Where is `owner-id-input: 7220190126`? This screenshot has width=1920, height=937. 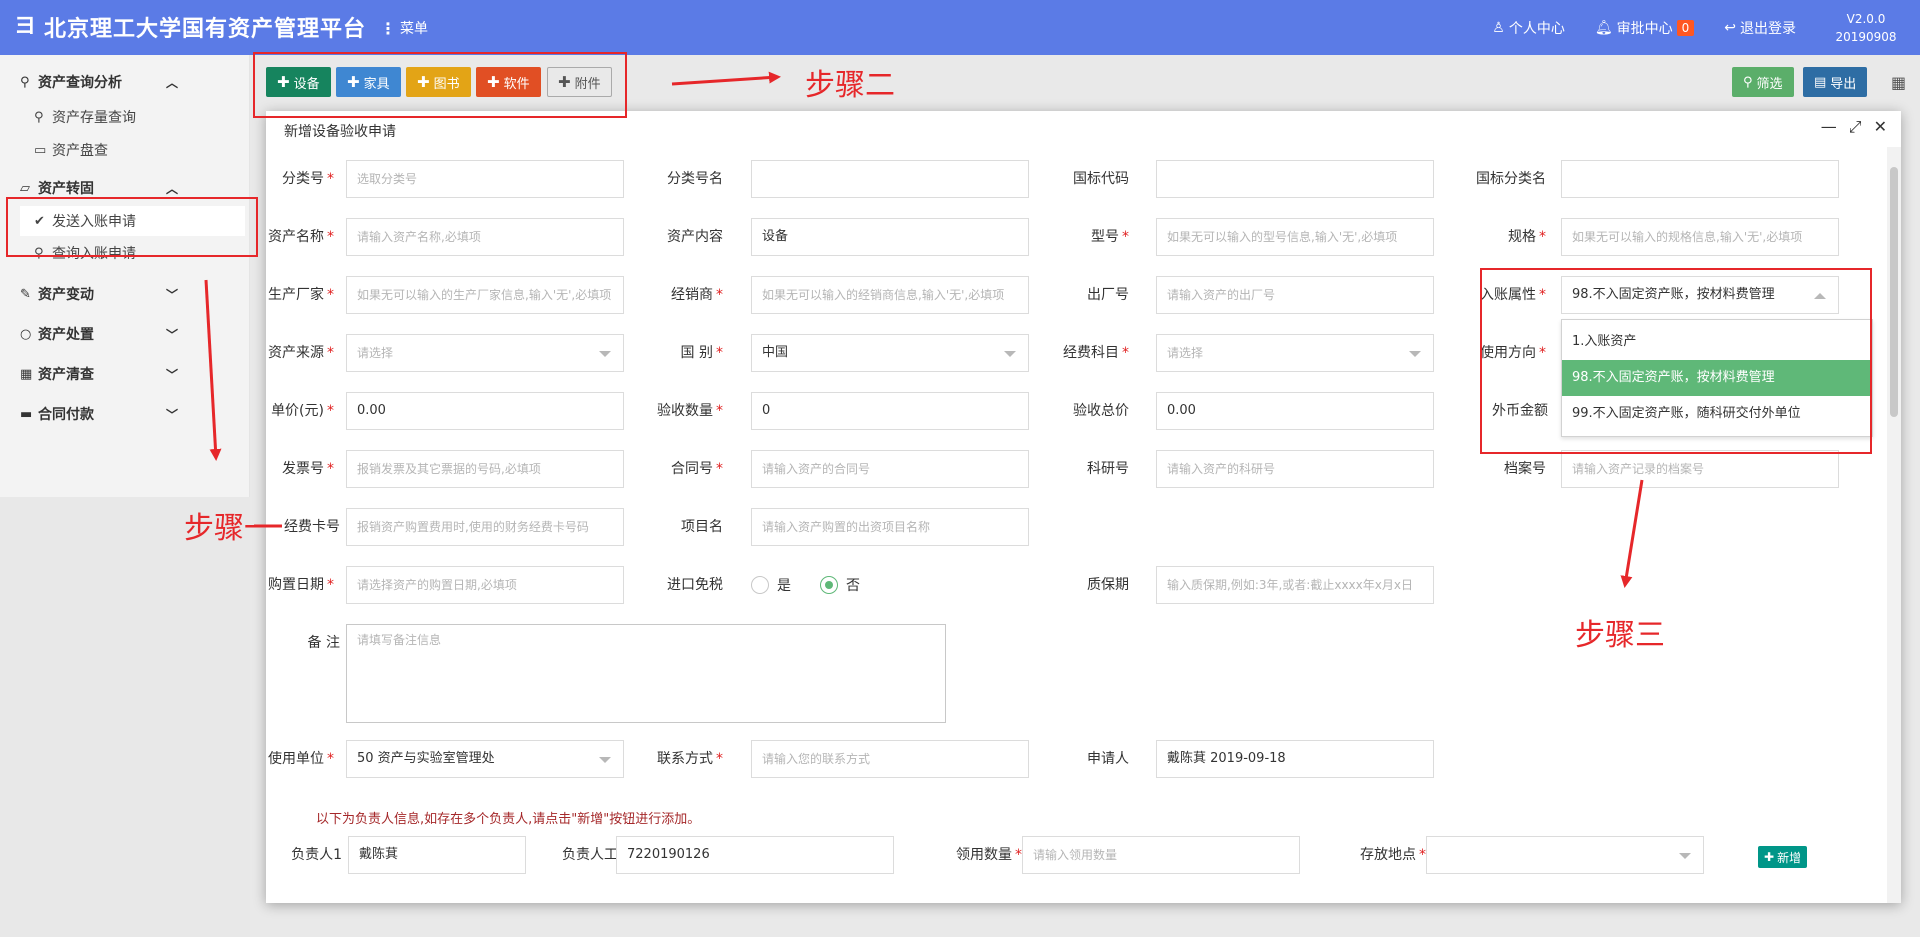 owner-id-input: 7220190126 is located at coordinates (755, 855).